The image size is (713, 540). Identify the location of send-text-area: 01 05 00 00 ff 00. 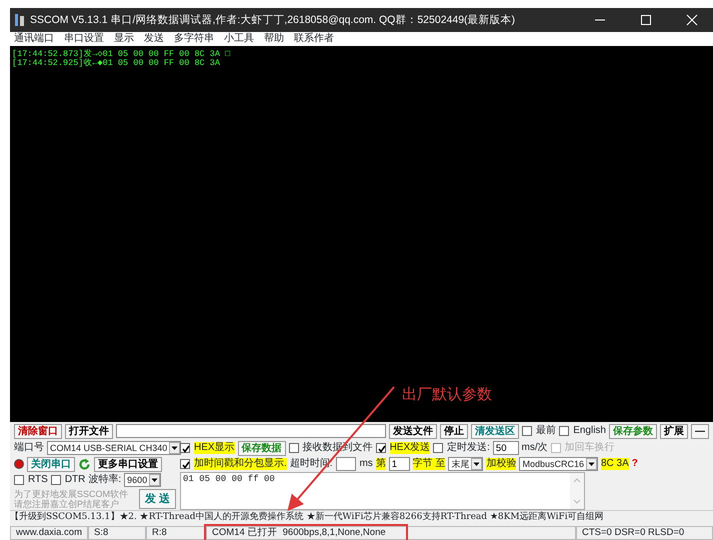
(382, 491).